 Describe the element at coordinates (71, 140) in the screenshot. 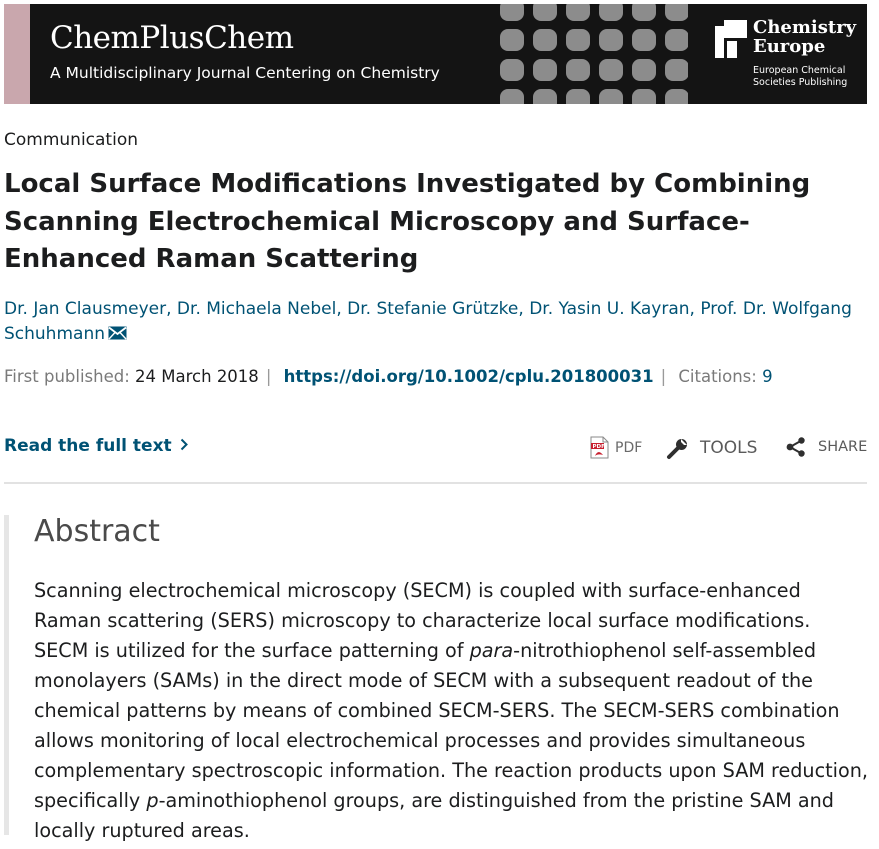

I see `article-type: Communication` at that location.